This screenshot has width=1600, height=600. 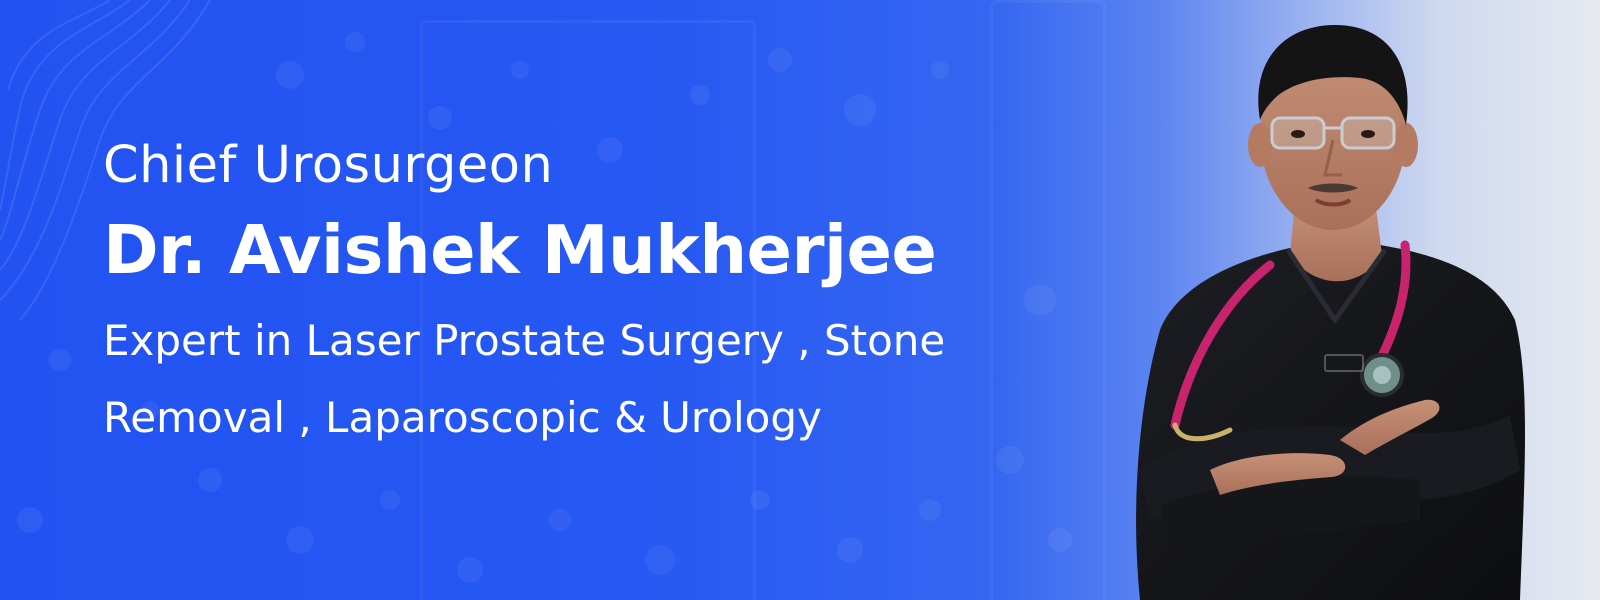 What do you see at coordinates (520, 250) in the screenshot?
I see `doctor-name: Dr. Avishek Mukherjee` at bounding box center [520, 250].